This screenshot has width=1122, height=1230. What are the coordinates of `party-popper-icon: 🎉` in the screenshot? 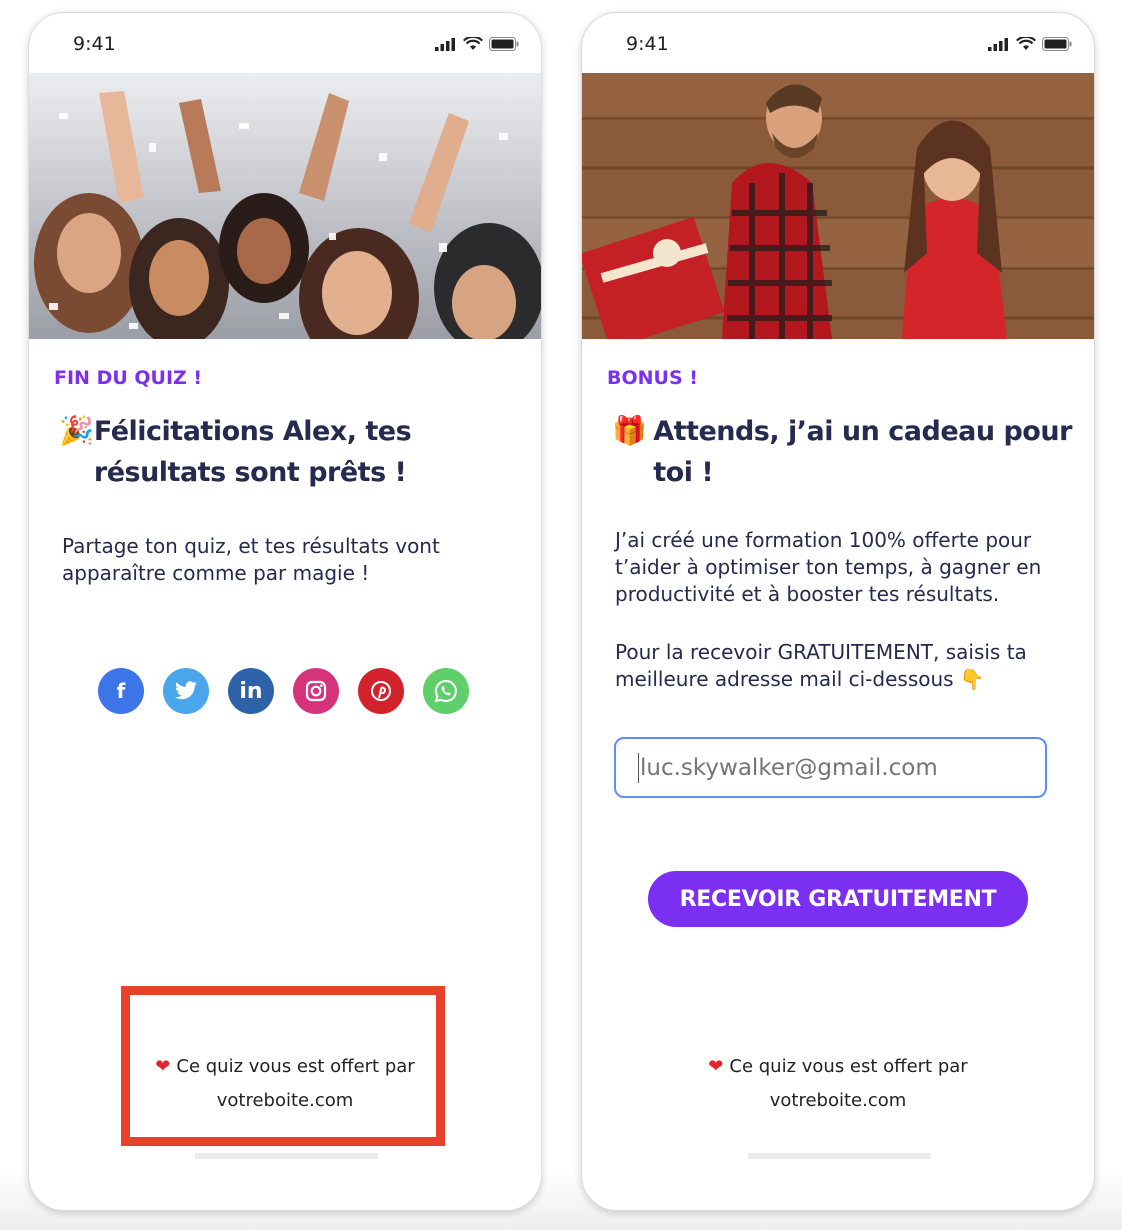 It's located at (76, 430).